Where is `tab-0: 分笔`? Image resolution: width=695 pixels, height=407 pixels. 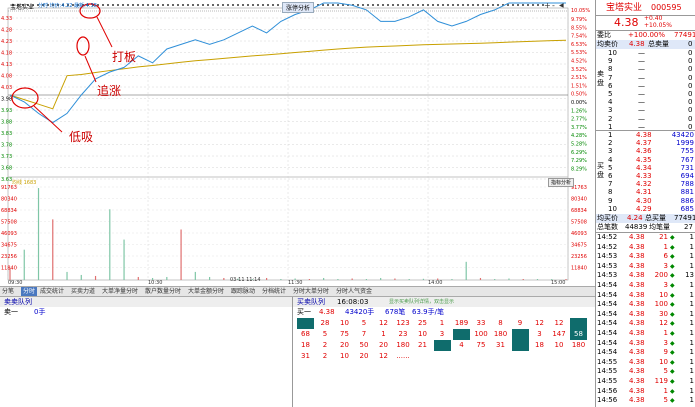 tab-0: 分笔 is located at coordinates (8, 291).